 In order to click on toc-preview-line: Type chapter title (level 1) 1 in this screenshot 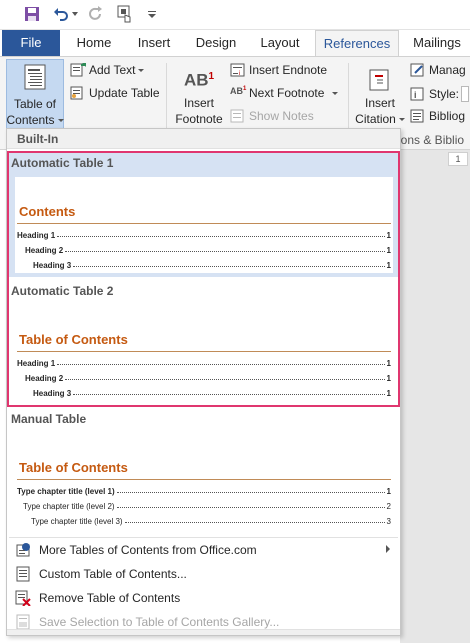, I will do `click(204, 491)`.